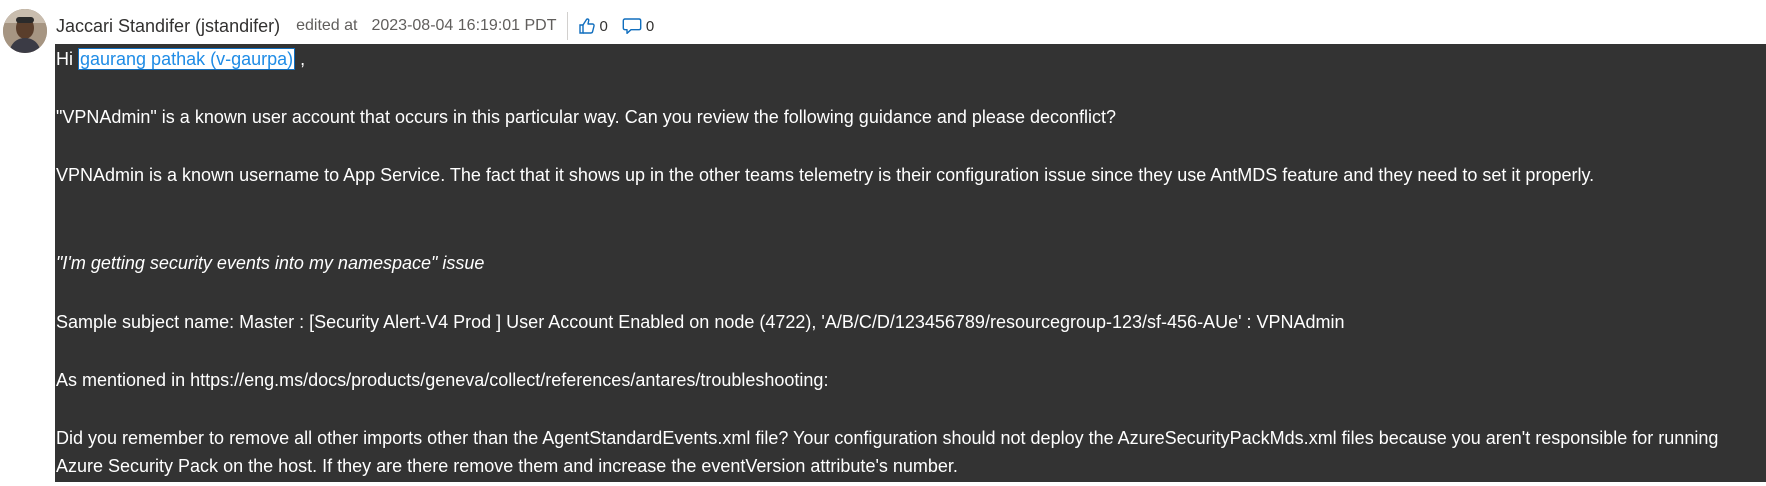  Describe the element at coordinates (464, 25) in the screenshot. I see `edited-timestamp: 2023-08-04 16:19:01 PDT` at that location.